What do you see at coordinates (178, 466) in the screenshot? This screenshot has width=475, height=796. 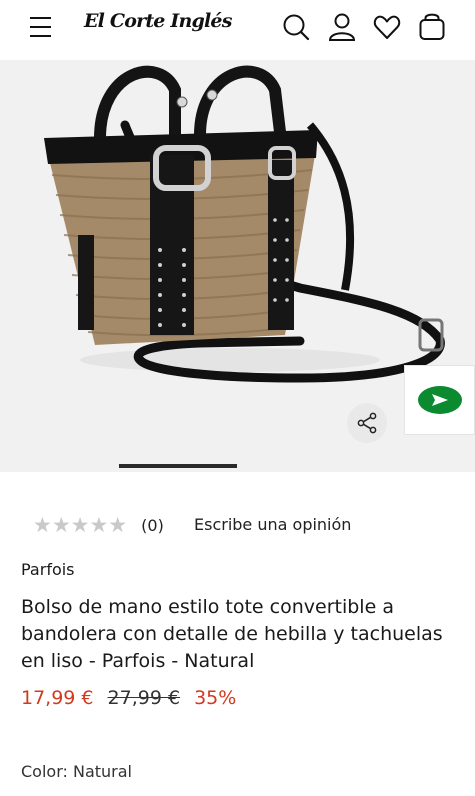 I see `gallery-indicator` at bounding box center [178, 466].